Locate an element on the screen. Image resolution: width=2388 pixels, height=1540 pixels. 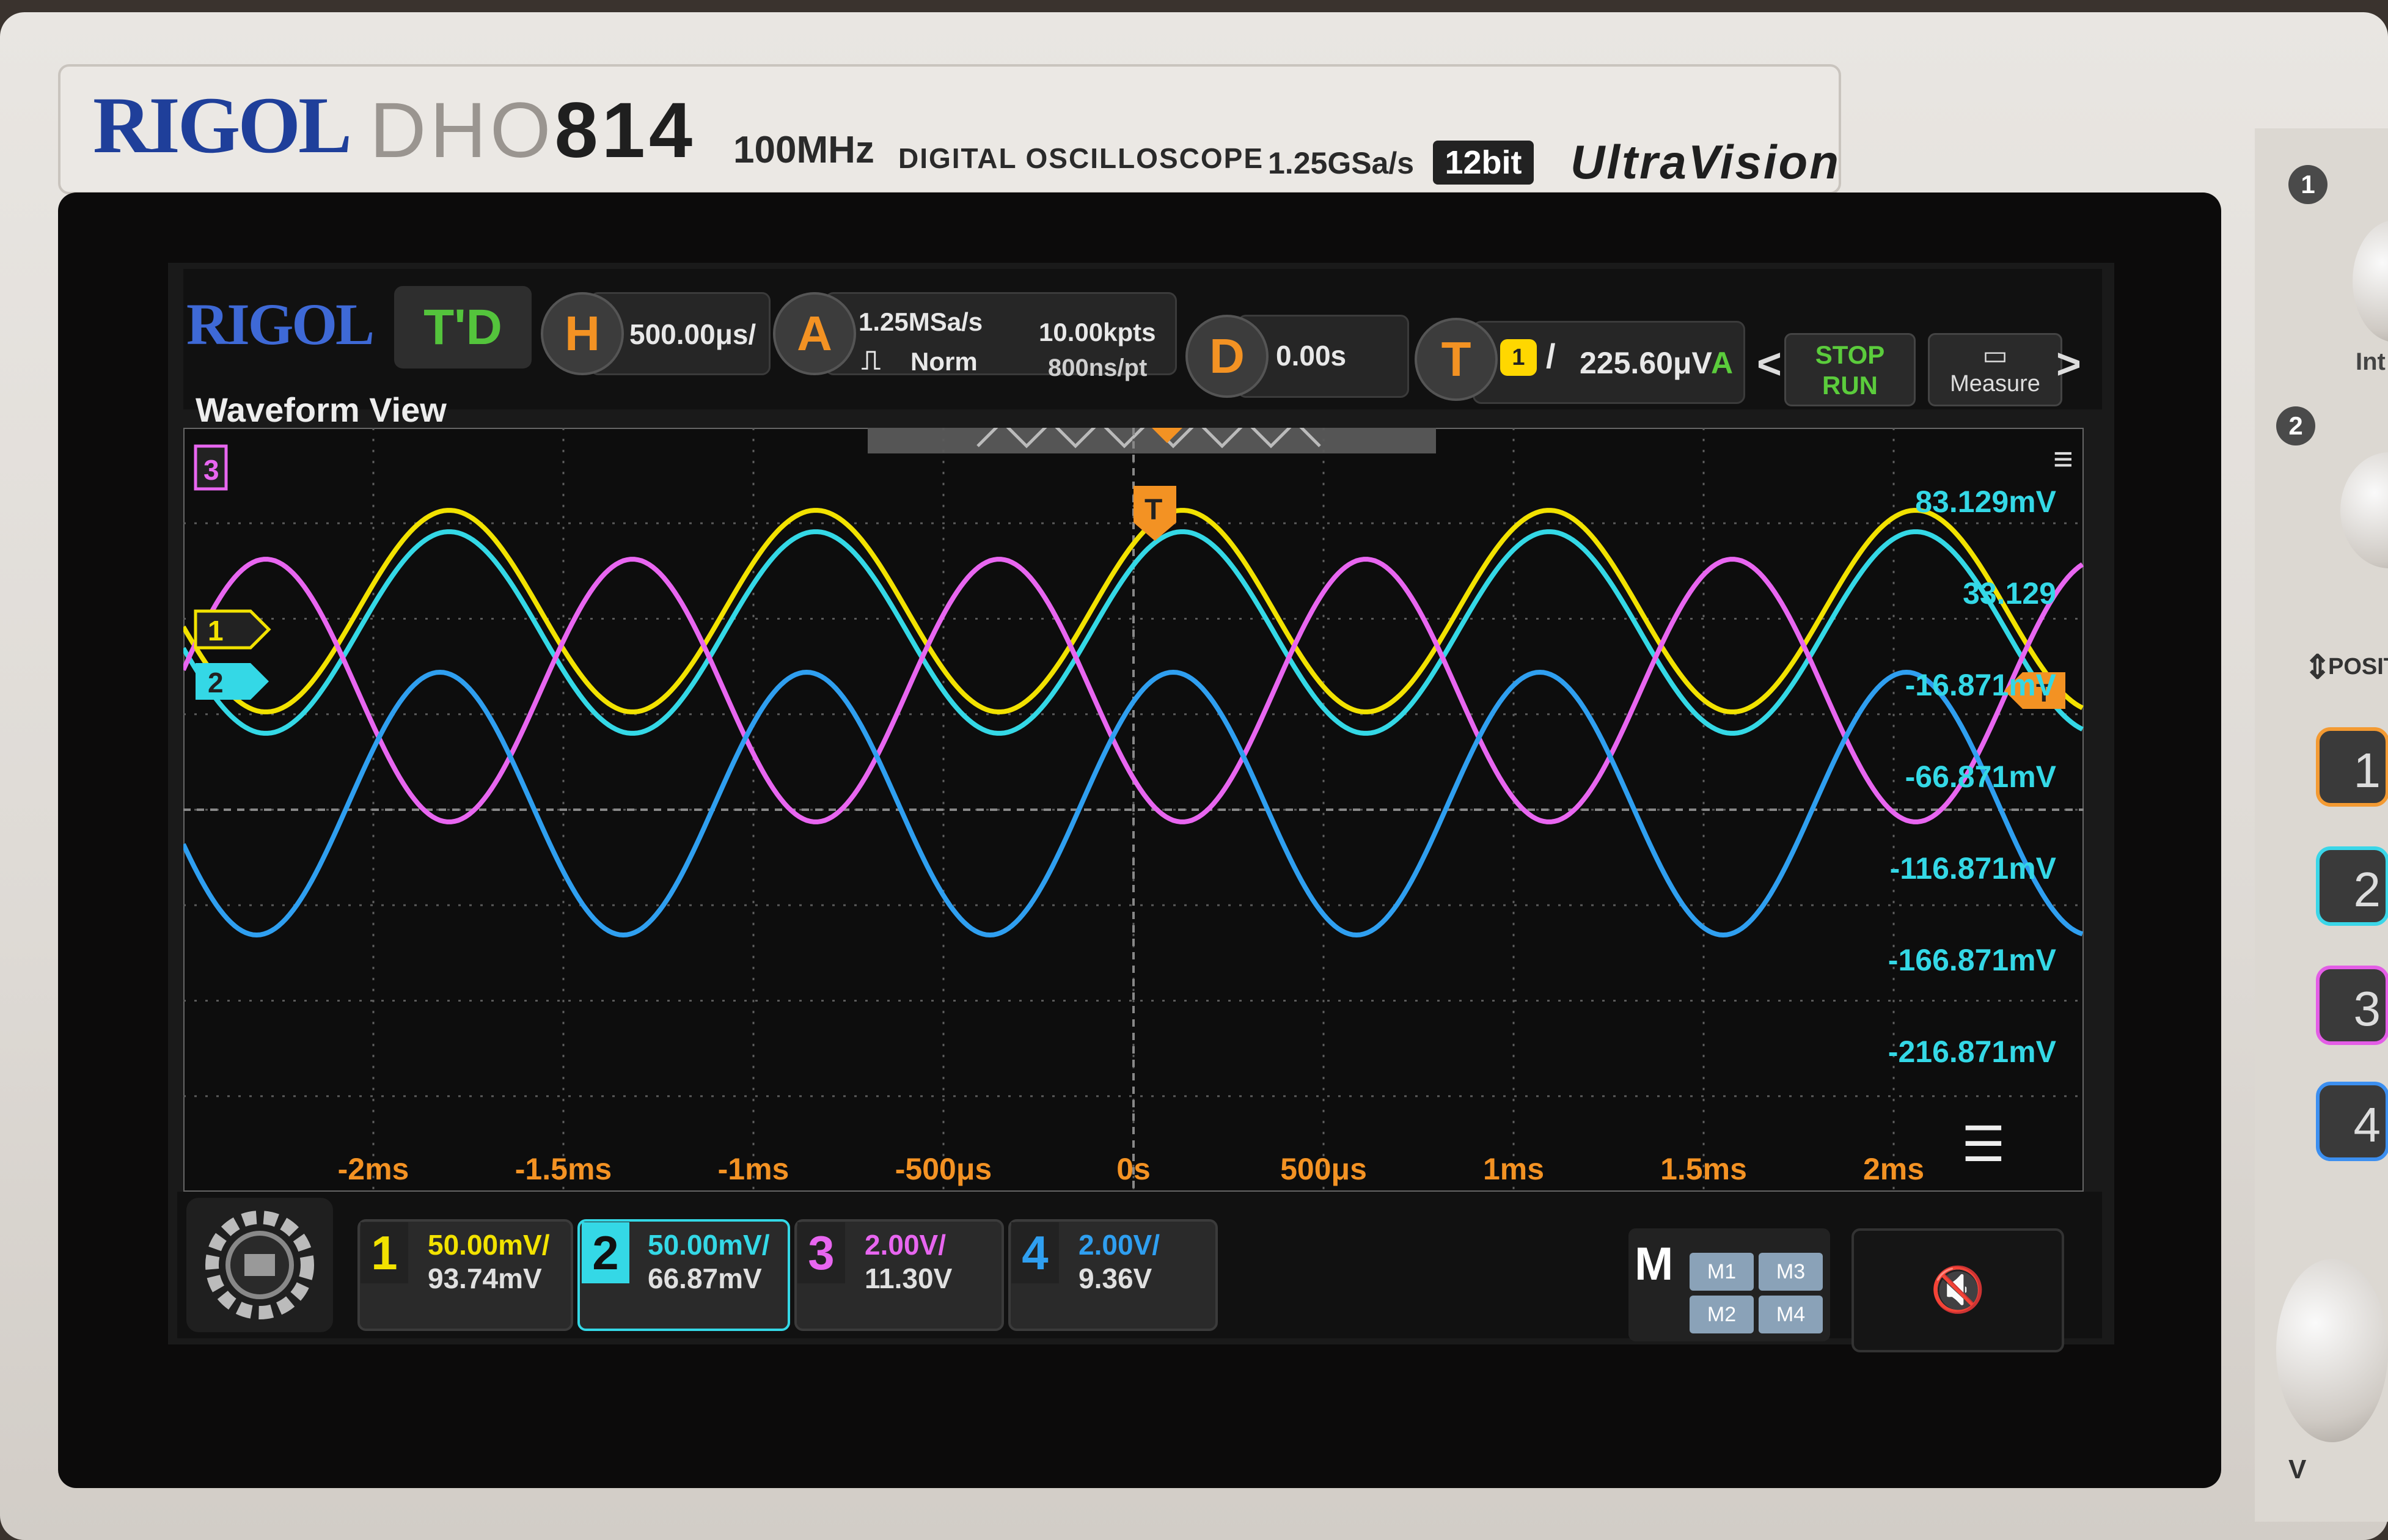
description-label: DIGITAL OSCILLOSCOPE is located at coordinates (1081, 158).